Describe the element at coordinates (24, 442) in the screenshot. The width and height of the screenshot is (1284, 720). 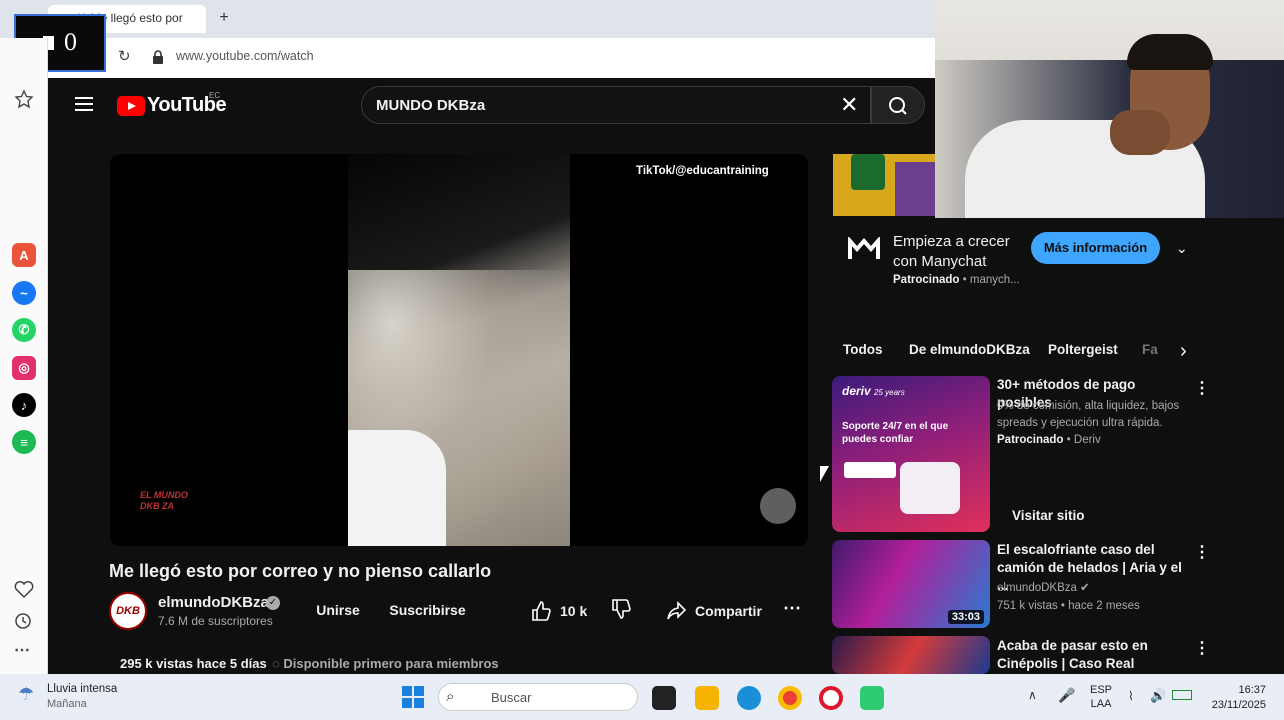
I see `spotify-icon: ≡` at that location.